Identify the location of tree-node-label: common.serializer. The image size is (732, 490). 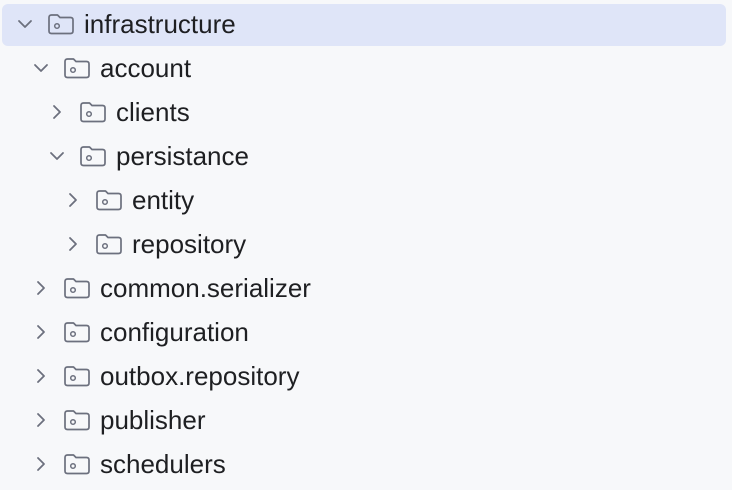
(205, 288).